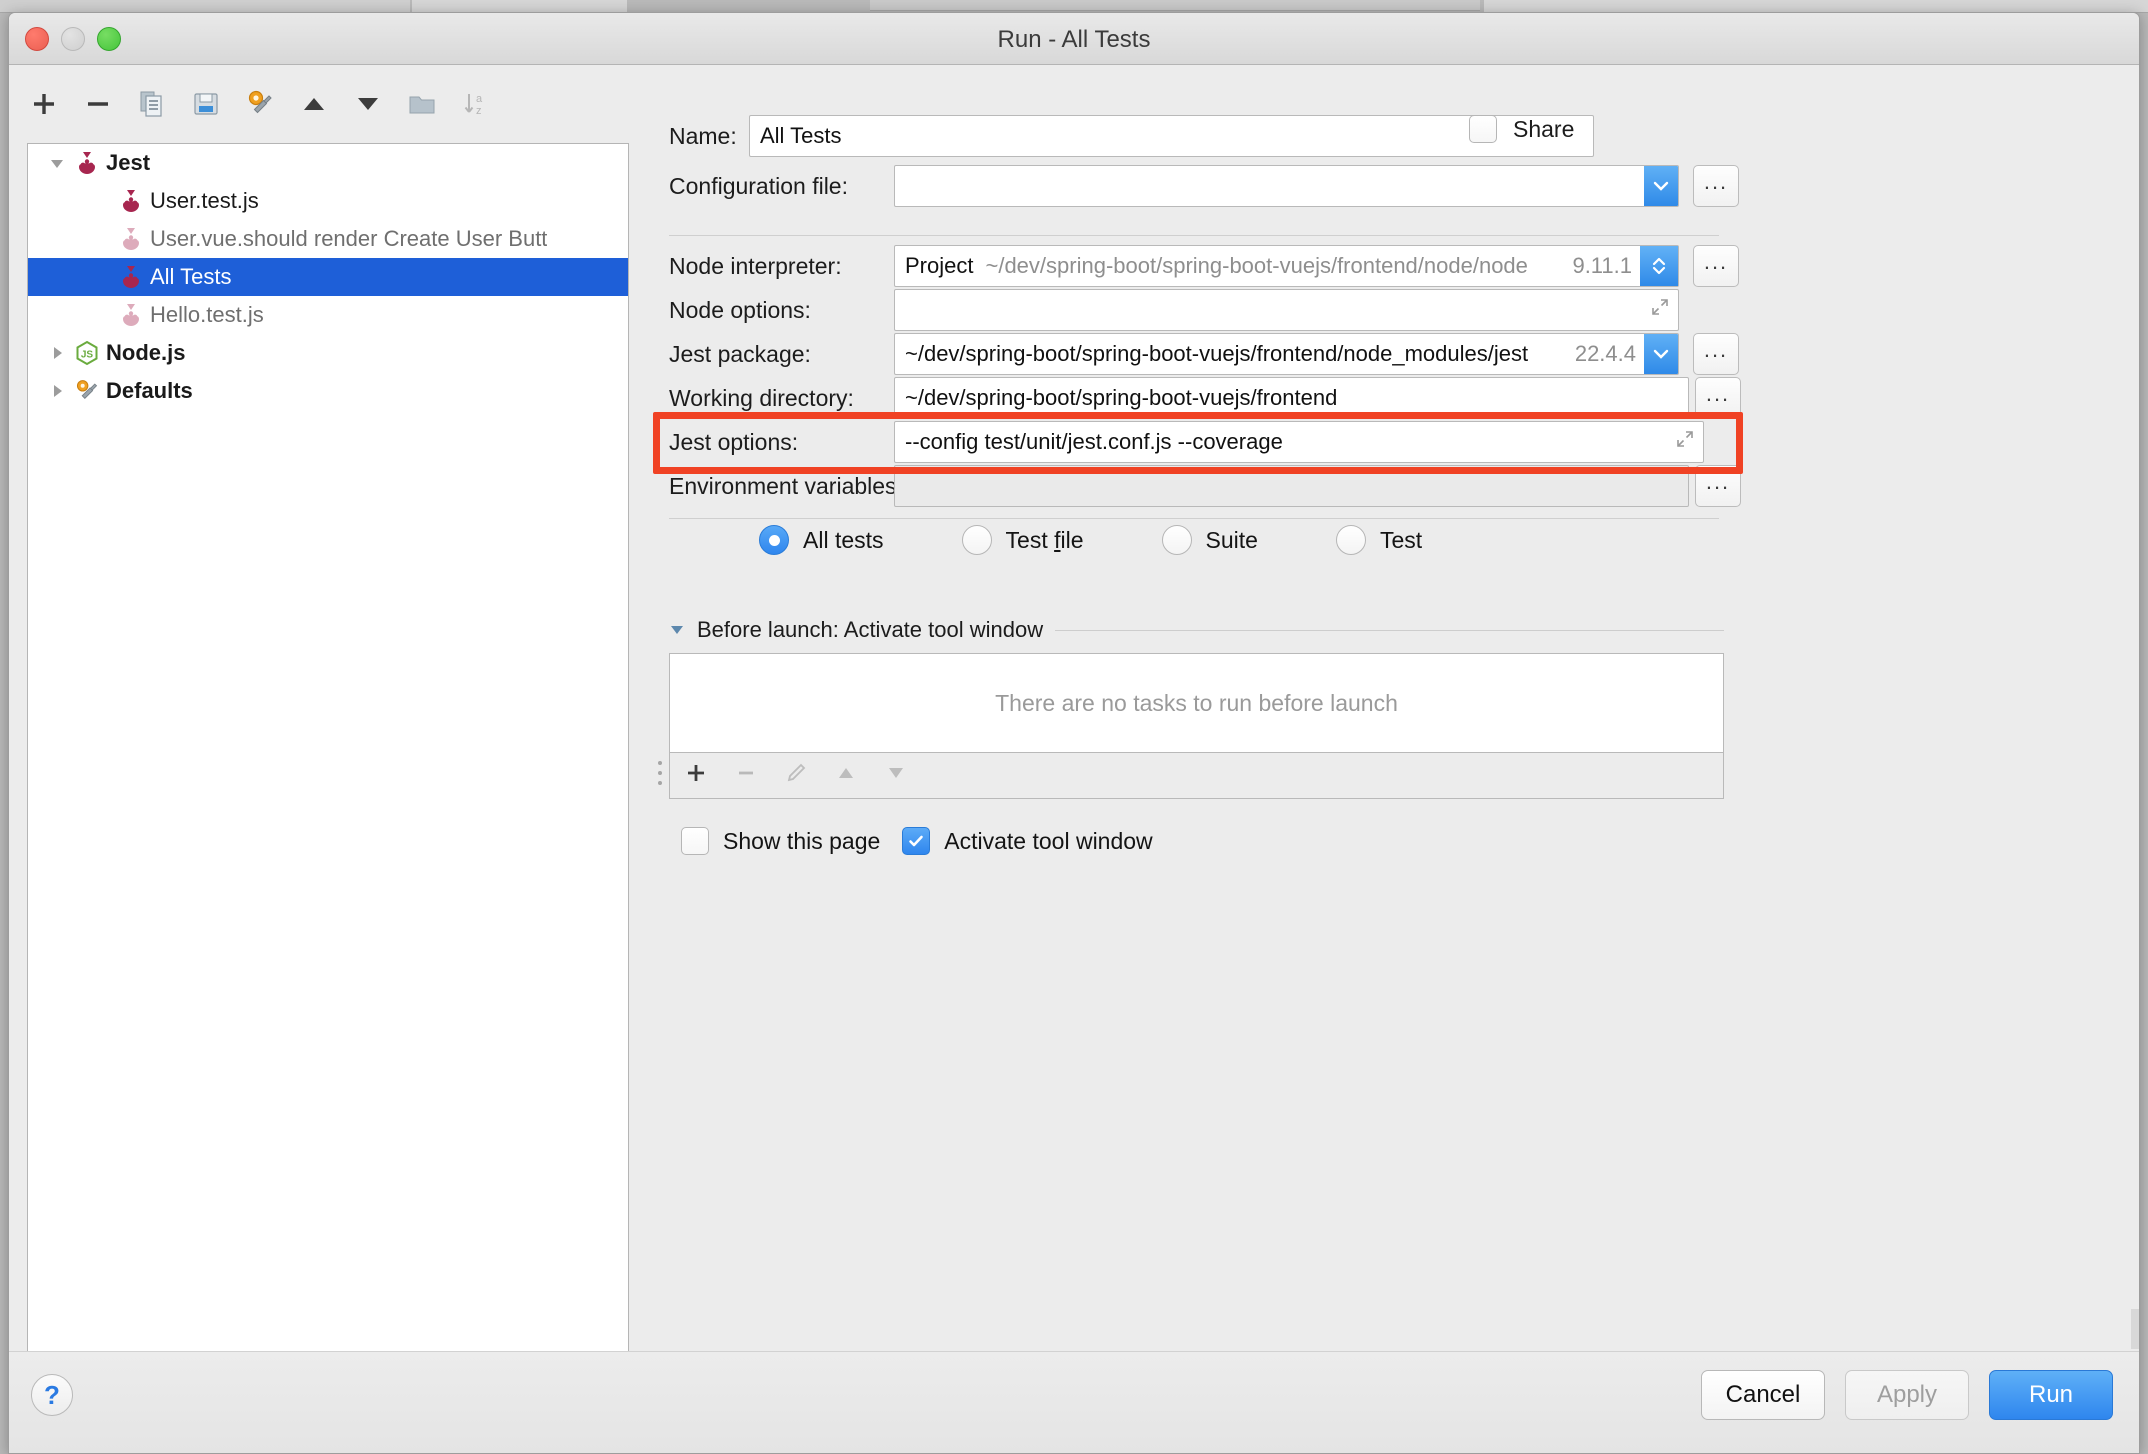 The height and width of the screenshot is (1454, 2148). Describe the element at coordinates (1286, 310) in the screenshot. I see `node-options-input` at that location.